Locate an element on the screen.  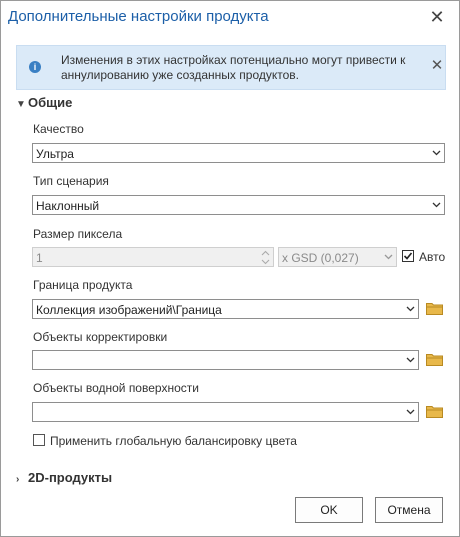
global-color-balance-checkbox is located at coordinates (39, 440).